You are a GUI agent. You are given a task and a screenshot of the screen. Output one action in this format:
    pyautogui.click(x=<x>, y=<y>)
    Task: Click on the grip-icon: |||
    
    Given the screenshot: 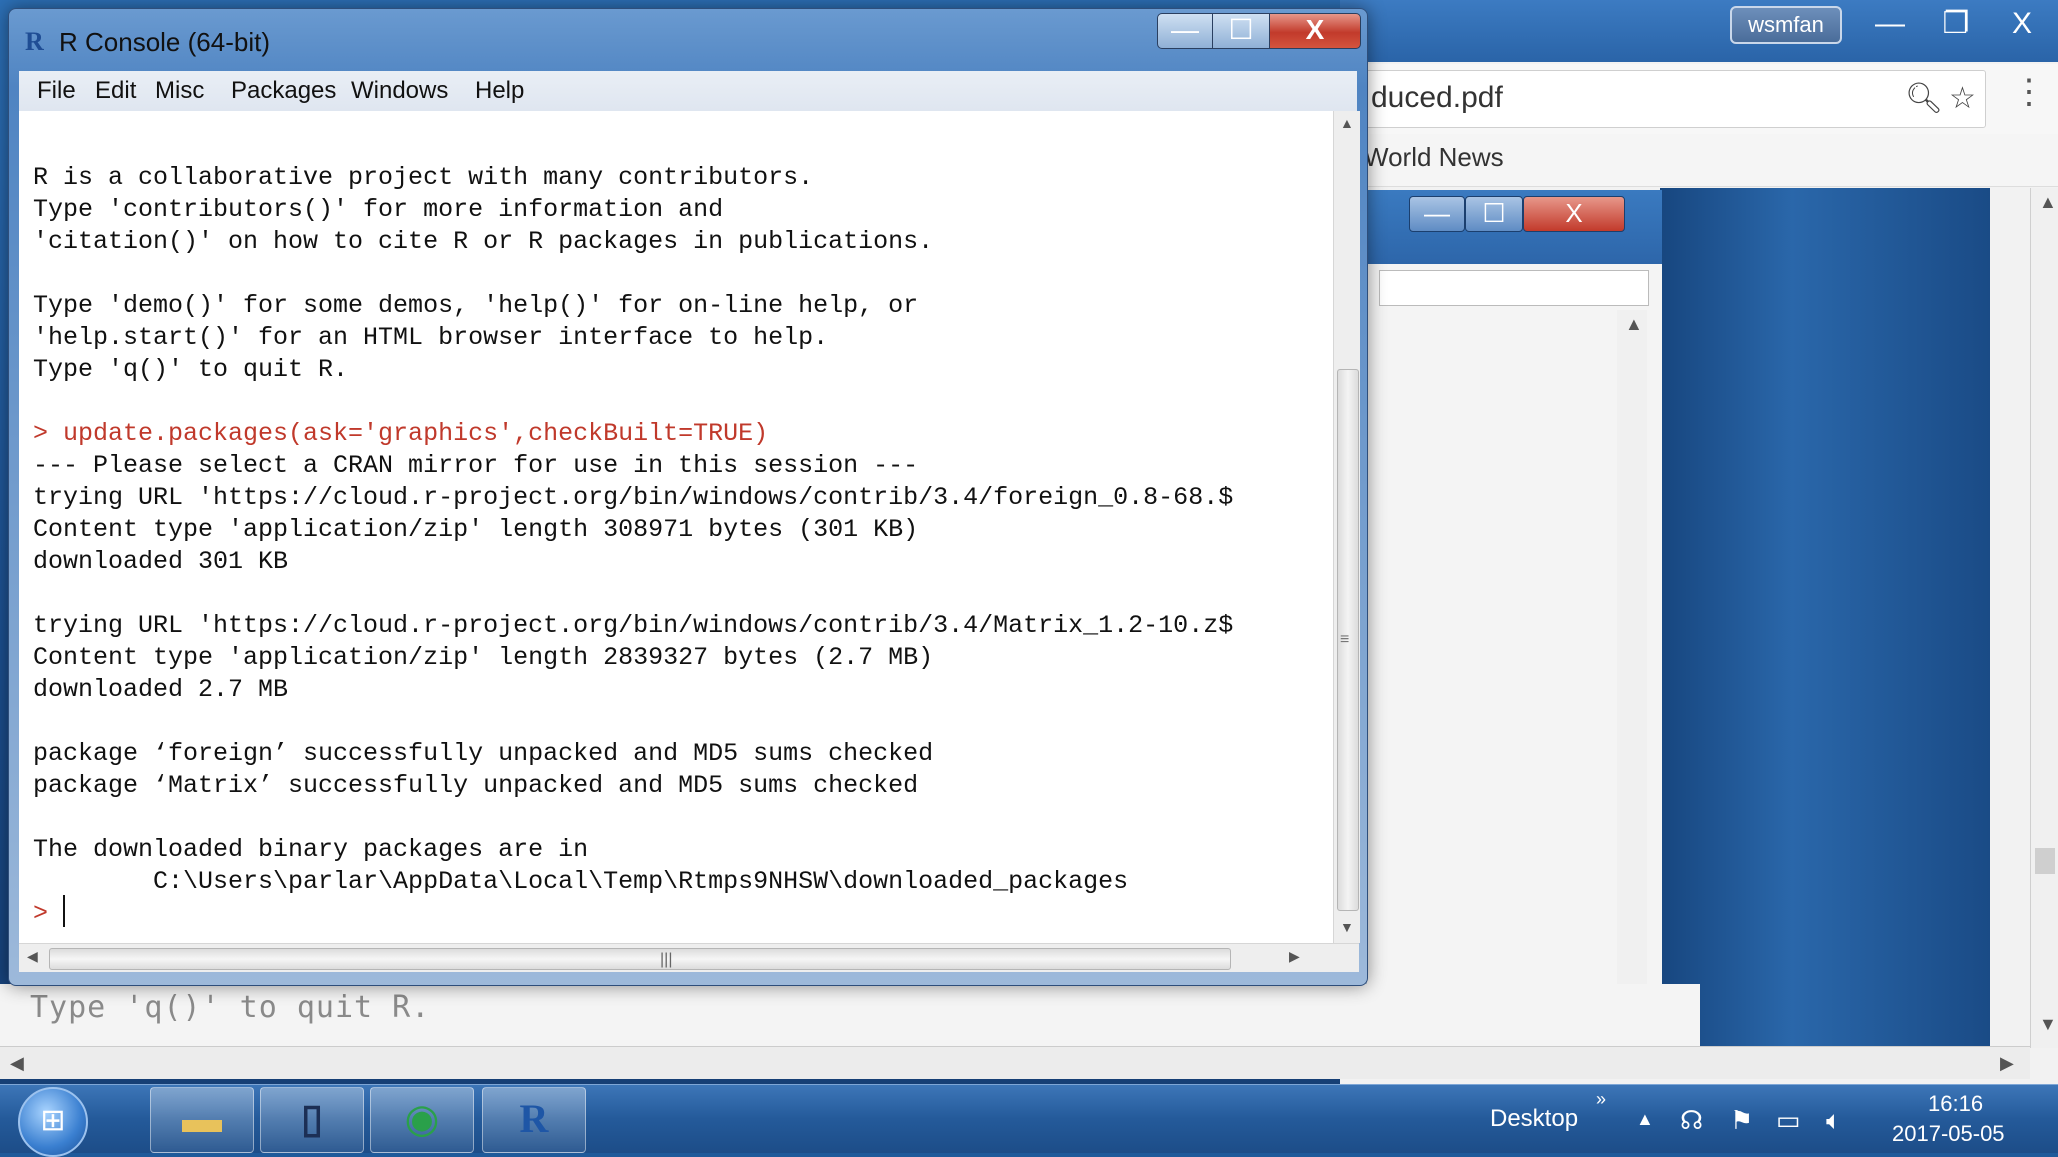 What is the action you would take?
    pyautogui.click(x=666, y=959)
    